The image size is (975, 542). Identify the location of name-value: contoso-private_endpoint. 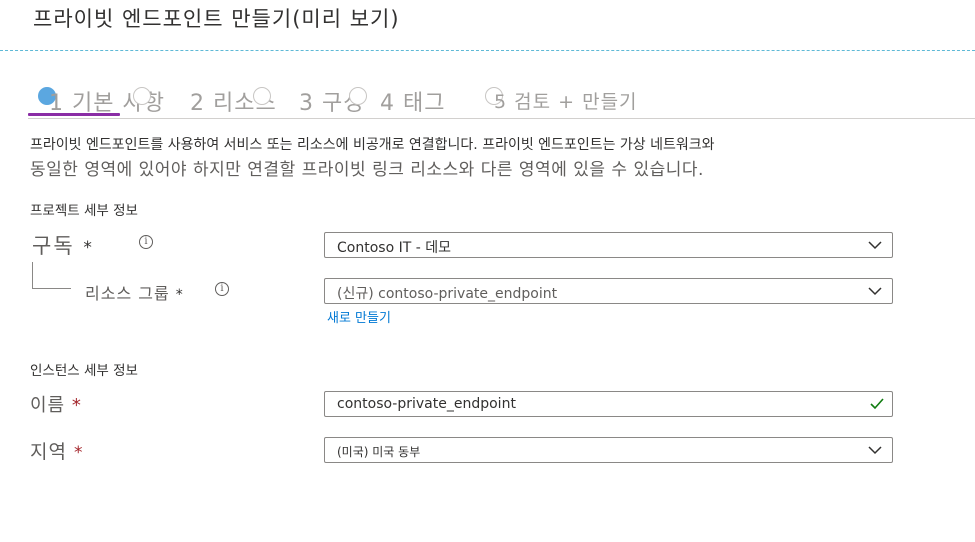
(426, 404).